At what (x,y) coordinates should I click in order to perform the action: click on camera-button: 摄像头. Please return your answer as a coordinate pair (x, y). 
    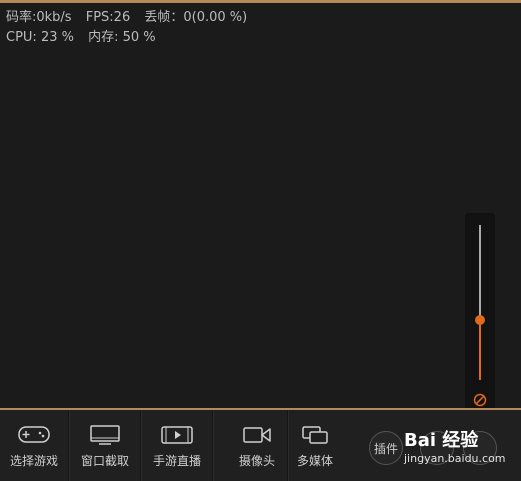
    Looking at the image, I should click on (257, 445).